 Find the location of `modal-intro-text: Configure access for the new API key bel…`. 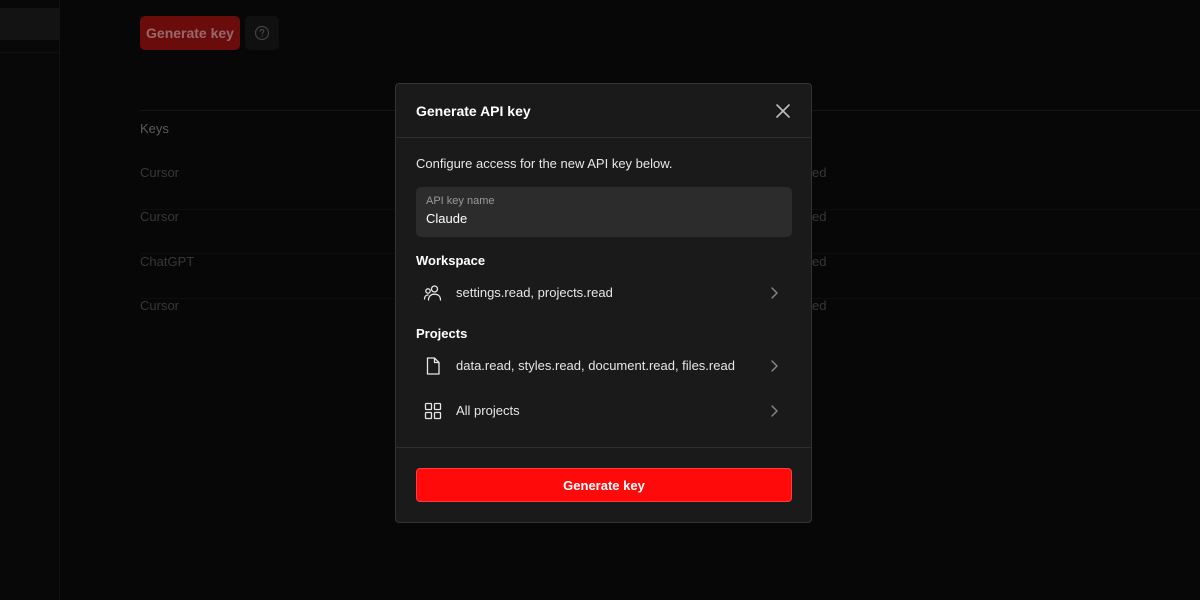

modal-intro-text: Configure access for the new API key bel… is located at coordinates (544, 163).